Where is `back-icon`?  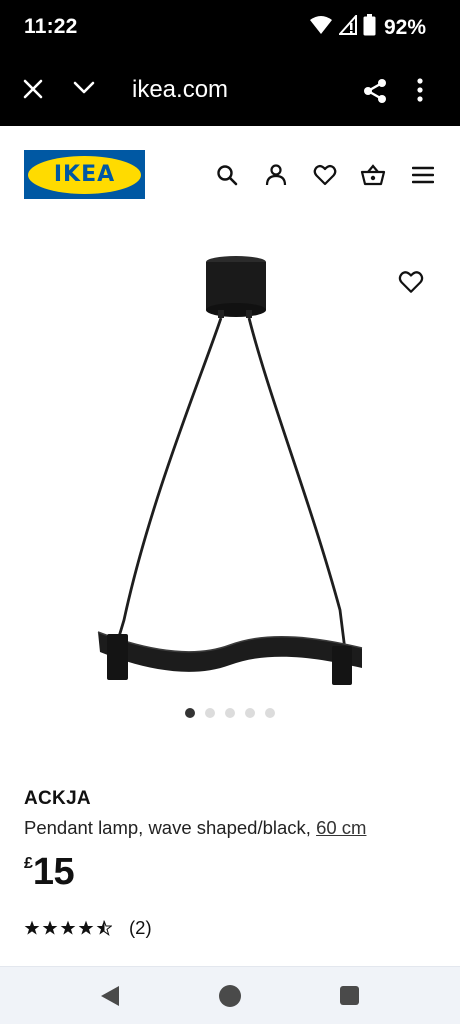
back-icon is located at coordinates (110, 998).